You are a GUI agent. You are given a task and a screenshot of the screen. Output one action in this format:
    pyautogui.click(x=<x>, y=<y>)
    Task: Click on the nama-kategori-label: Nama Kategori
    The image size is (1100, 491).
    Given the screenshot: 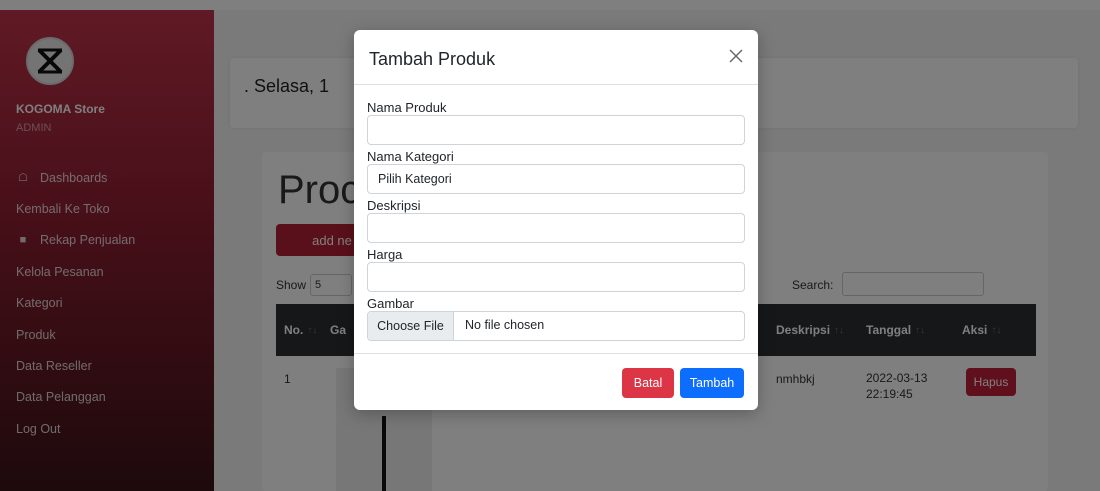 What is the action you would take?
    pyautogui.click(x=410, y=156)
    